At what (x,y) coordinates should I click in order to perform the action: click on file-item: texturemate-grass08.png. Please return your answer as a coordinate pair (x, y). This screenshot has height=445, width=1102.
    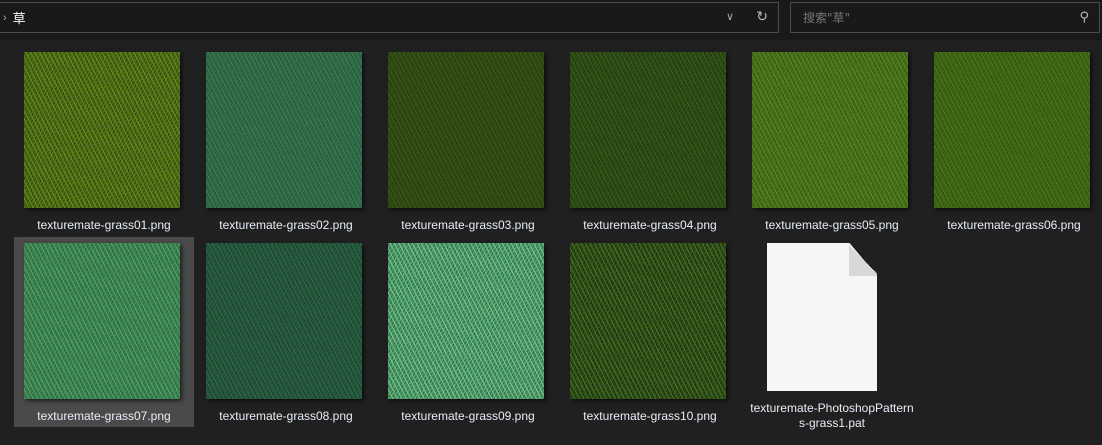
    Looking at the image, I should click on (286, 332).